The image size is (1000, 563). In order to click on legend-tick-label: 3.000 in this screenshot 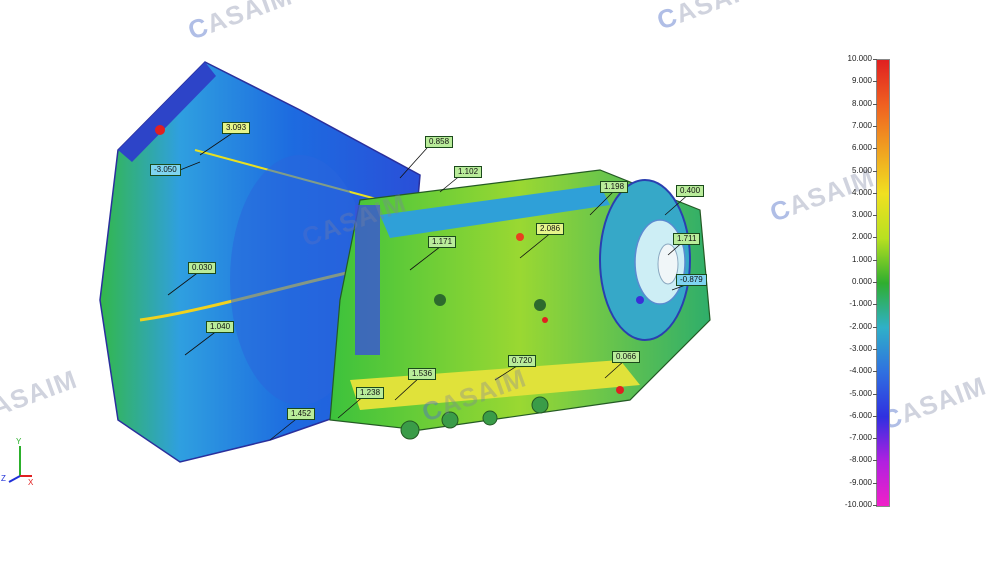, I will do `click(861, 215)`.